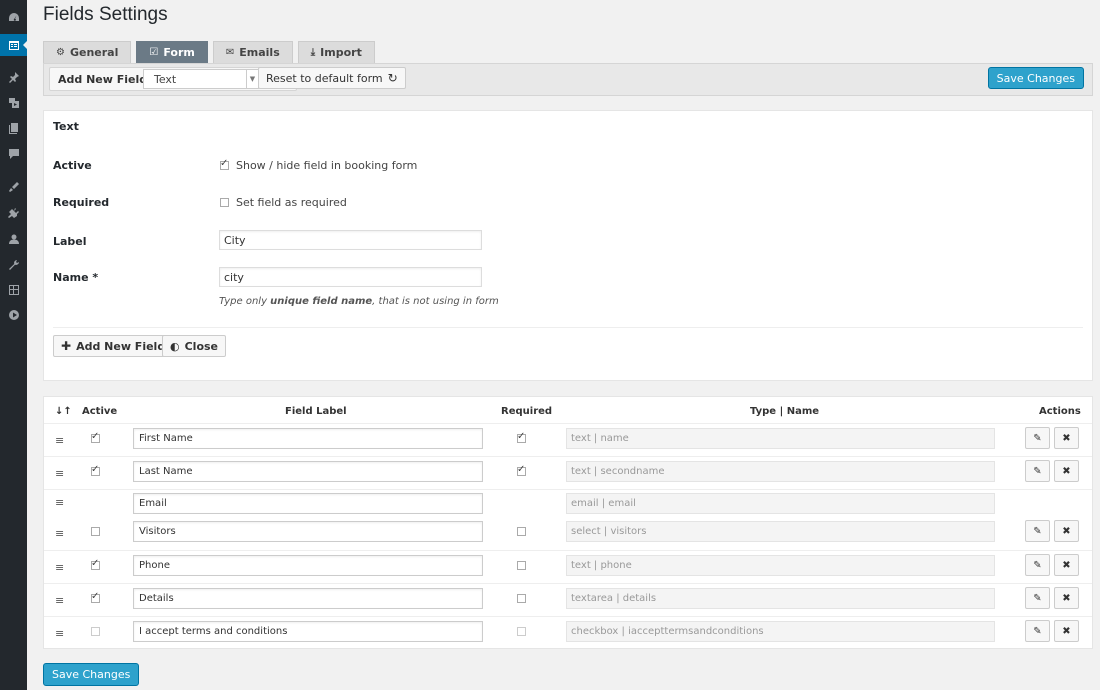 This screenshot has width=1100, height=690. What do you see at coordinates (13, 187) in the screenshot?
I see `appearance-icon` at bounding box center [13, 187].